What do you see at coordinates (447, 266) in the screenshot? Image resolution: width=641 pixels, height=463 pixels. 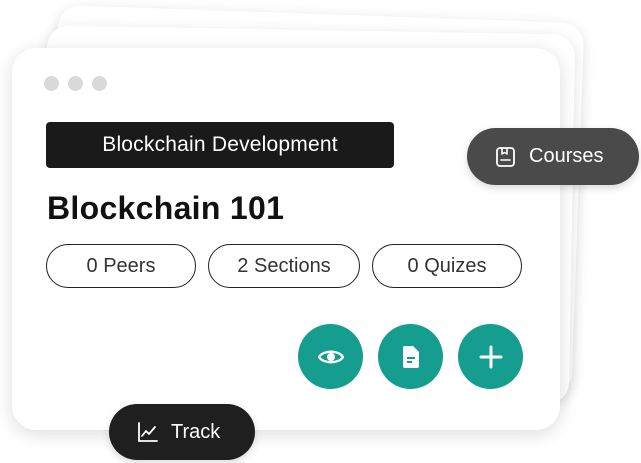 I see `quizes-stat: 0 Quizes` at bounding box center [447, 266].